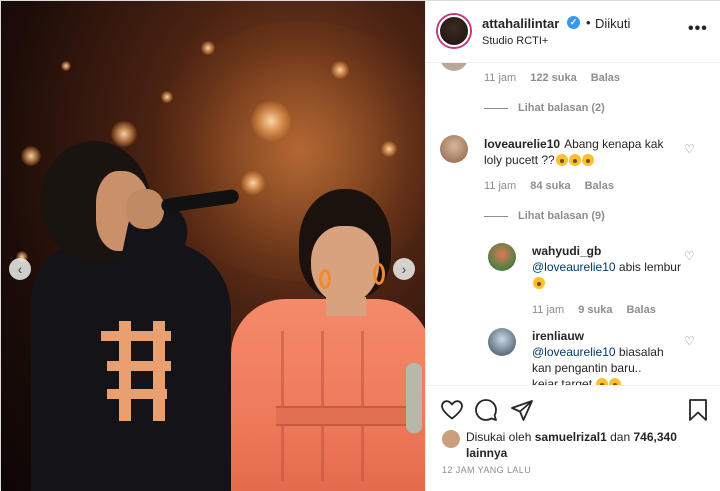  I want to click on view-replies-label: Lihat balasan (2), so click(561, 108).